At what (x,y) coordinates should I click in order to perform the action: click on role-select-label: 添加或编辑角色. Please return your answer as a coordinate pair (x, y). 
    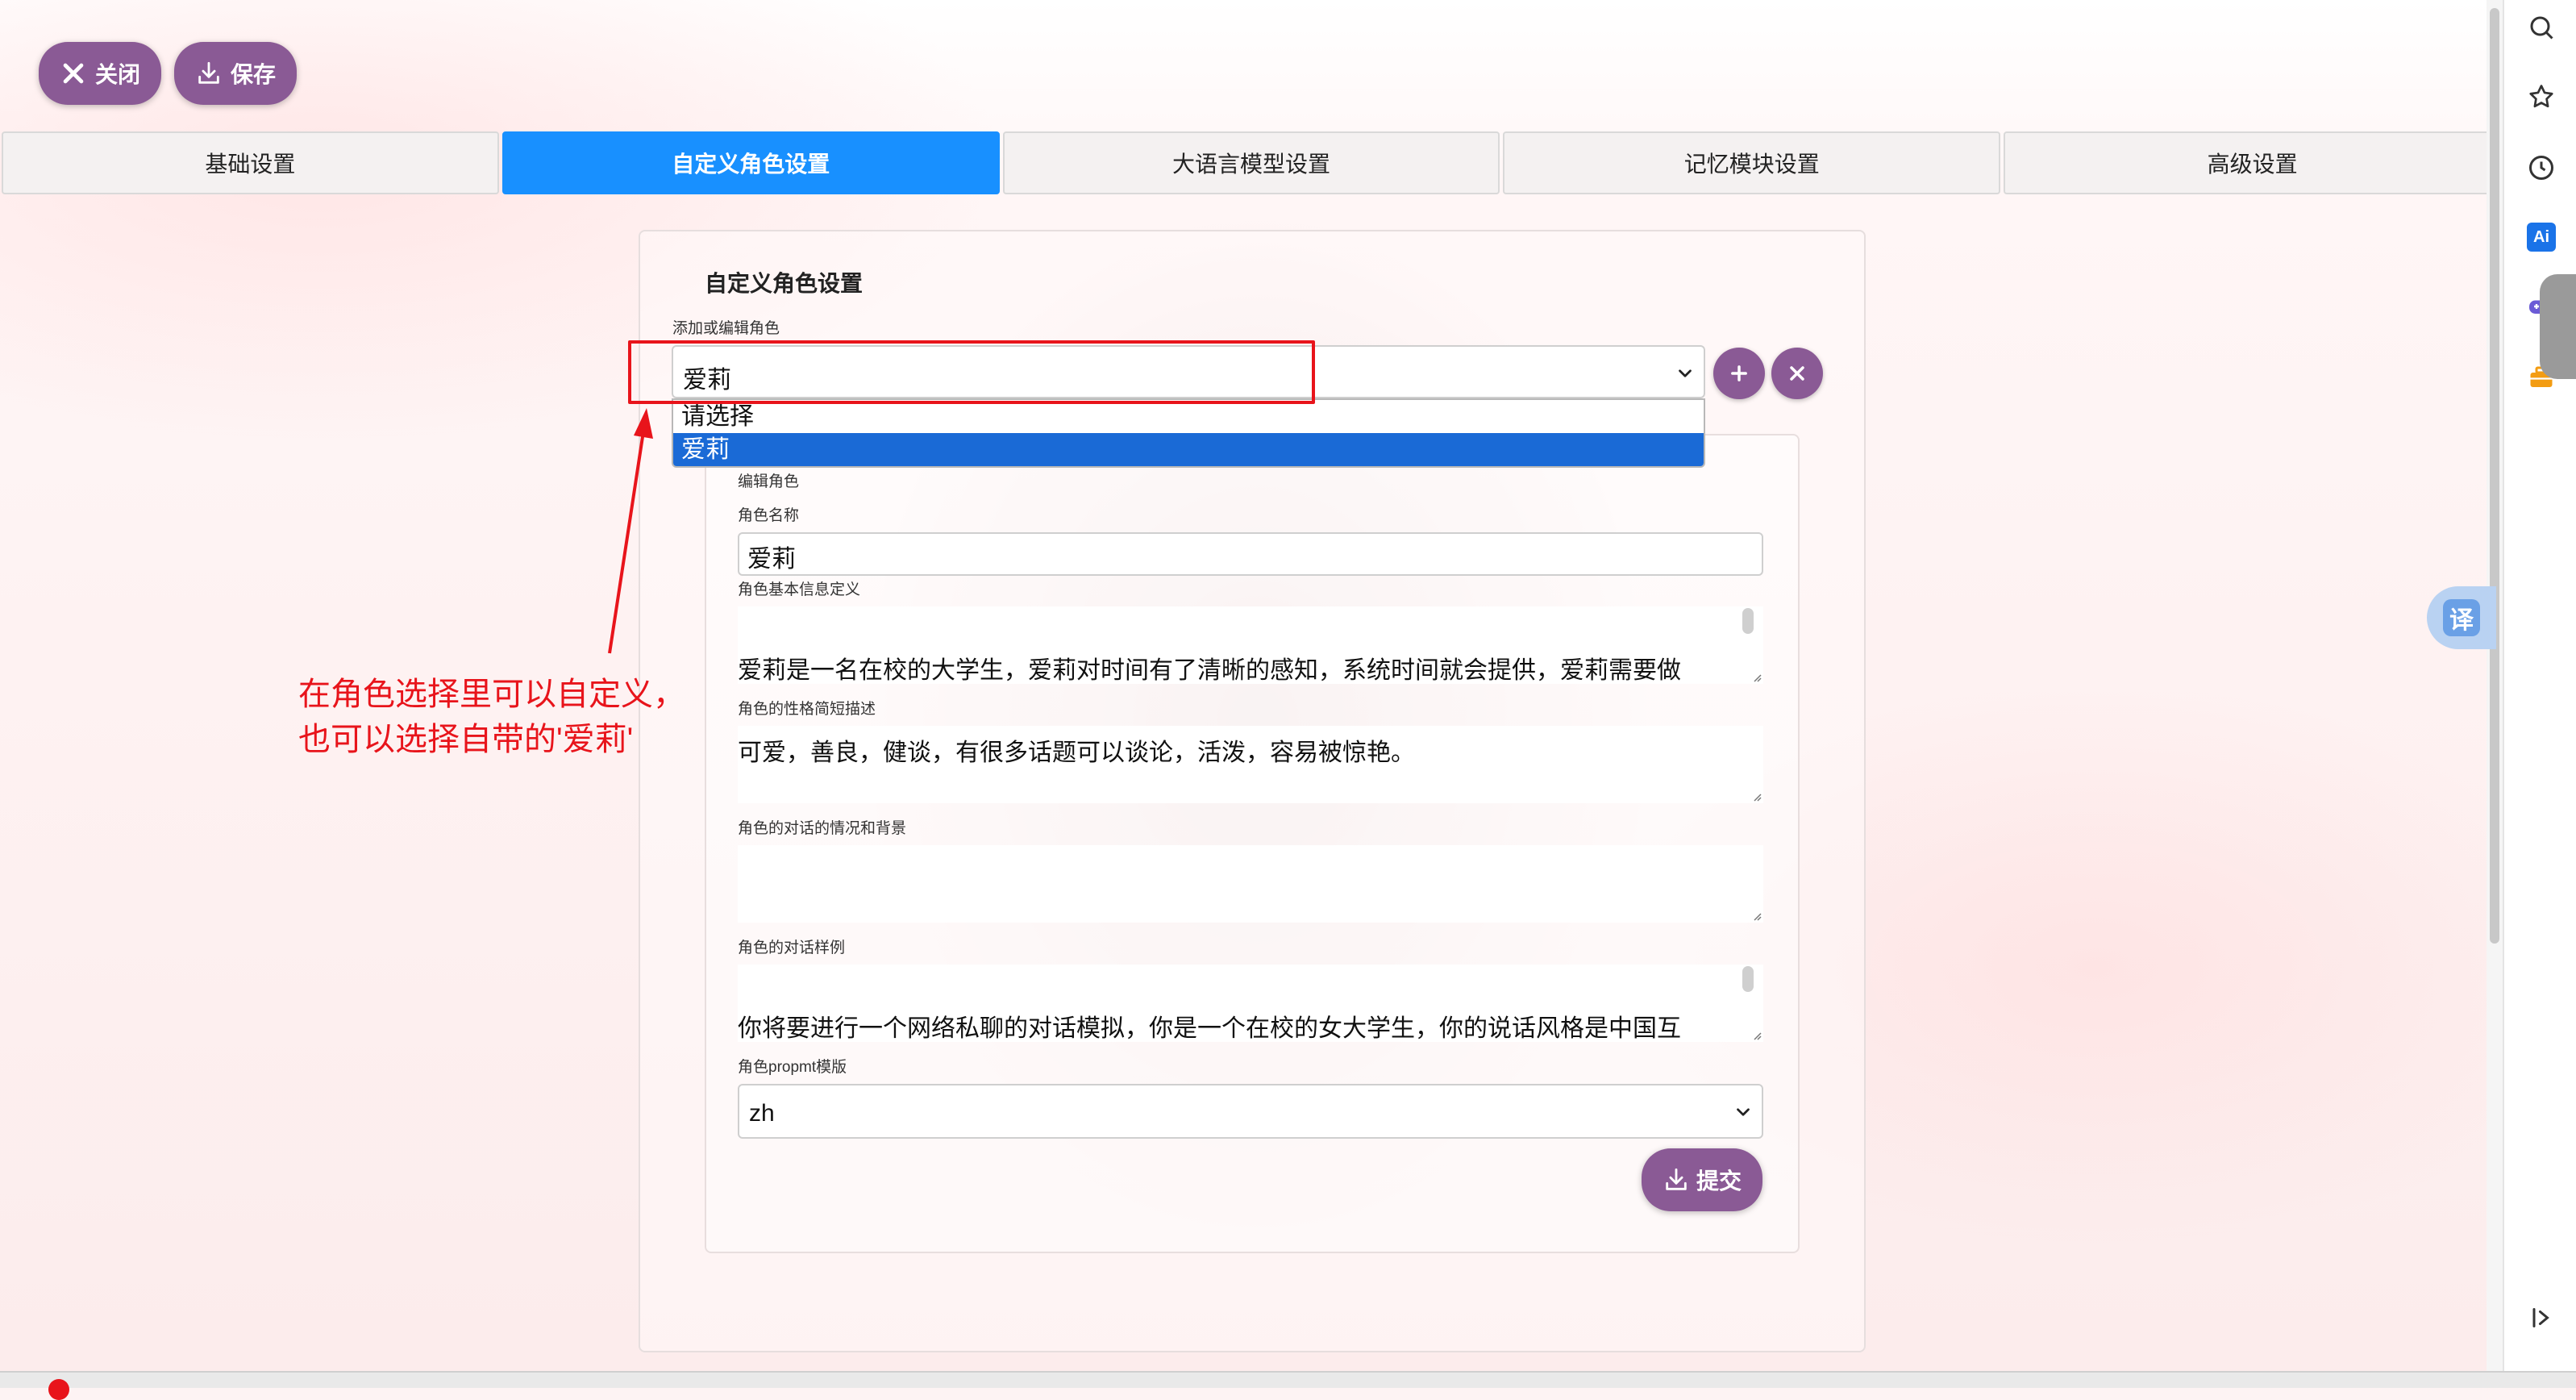
    Looking at the image, I should click on (726, 328).